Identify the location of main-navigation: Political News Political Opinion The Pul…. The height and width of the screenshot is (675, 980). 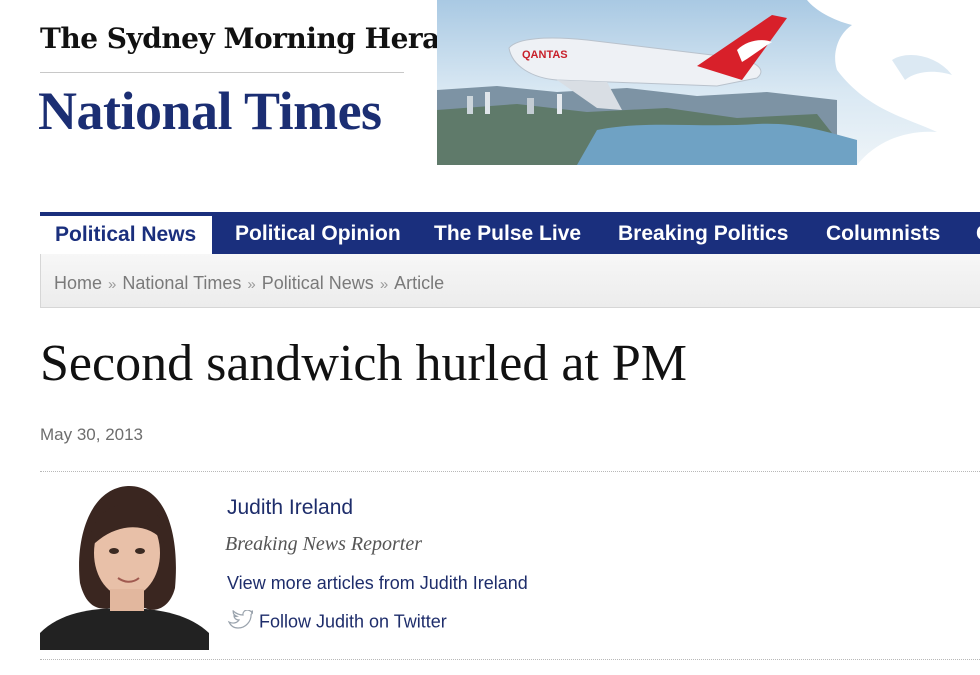
(510, 233).